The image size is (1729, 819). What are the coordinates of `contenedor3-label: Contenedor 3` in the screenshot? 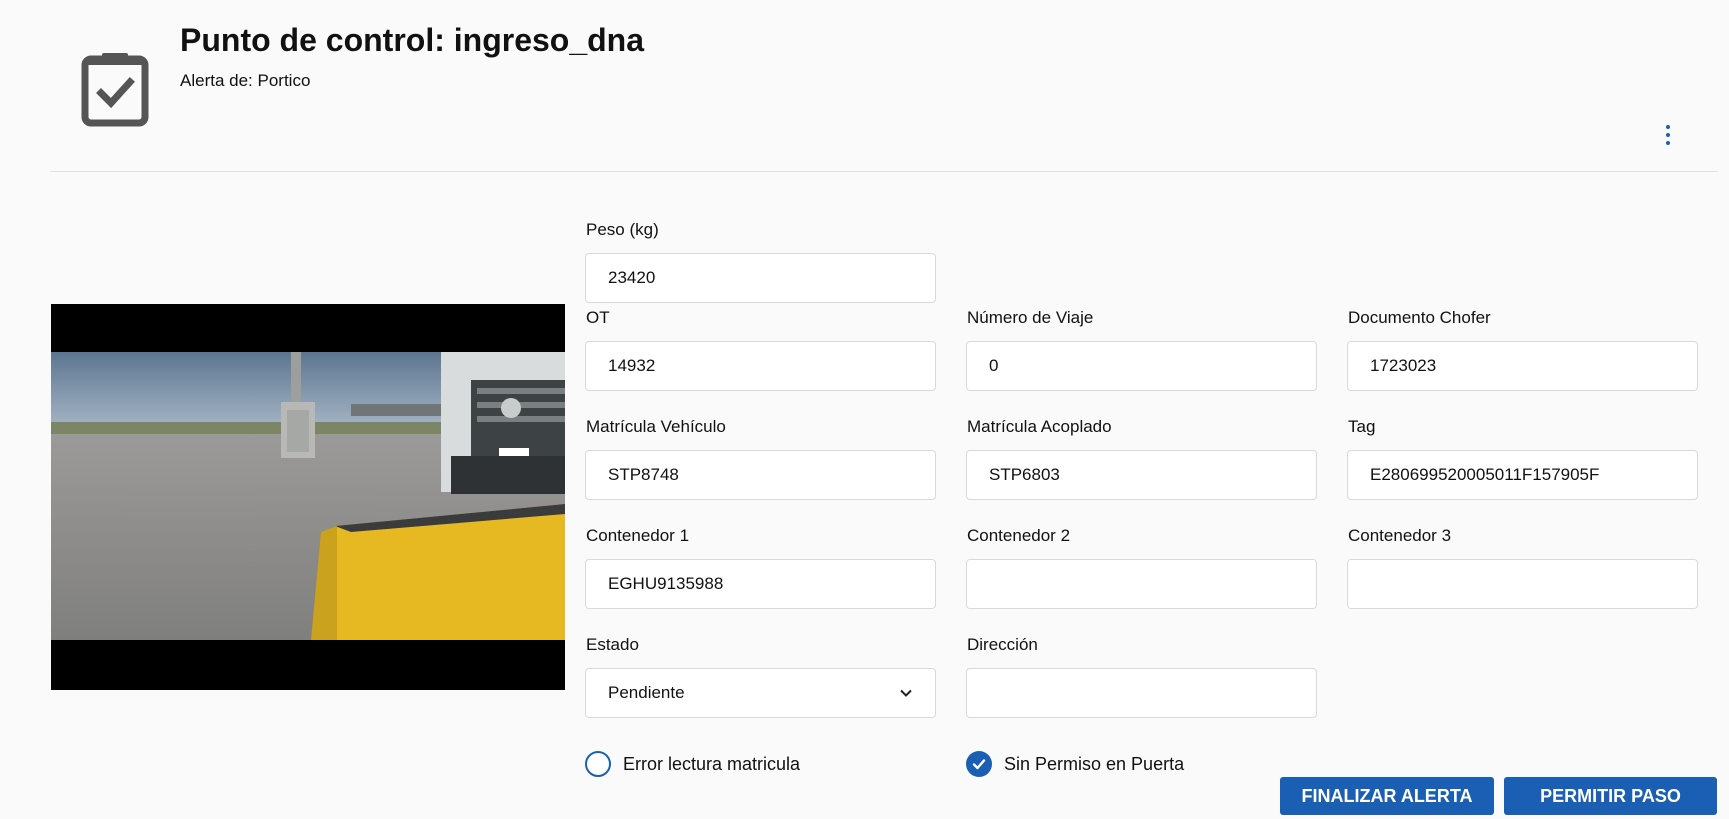 It's located at (1400, 535).